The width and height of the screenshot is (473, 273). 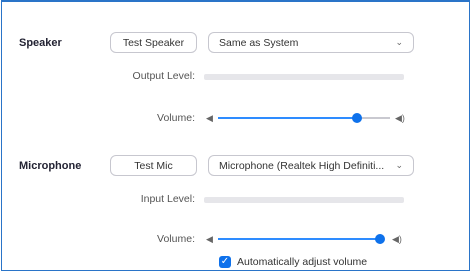 What do you see at coordinates (299, 239) in the screenshot?
I see `microphone-volume-fill` at bounding box center [299, 239].